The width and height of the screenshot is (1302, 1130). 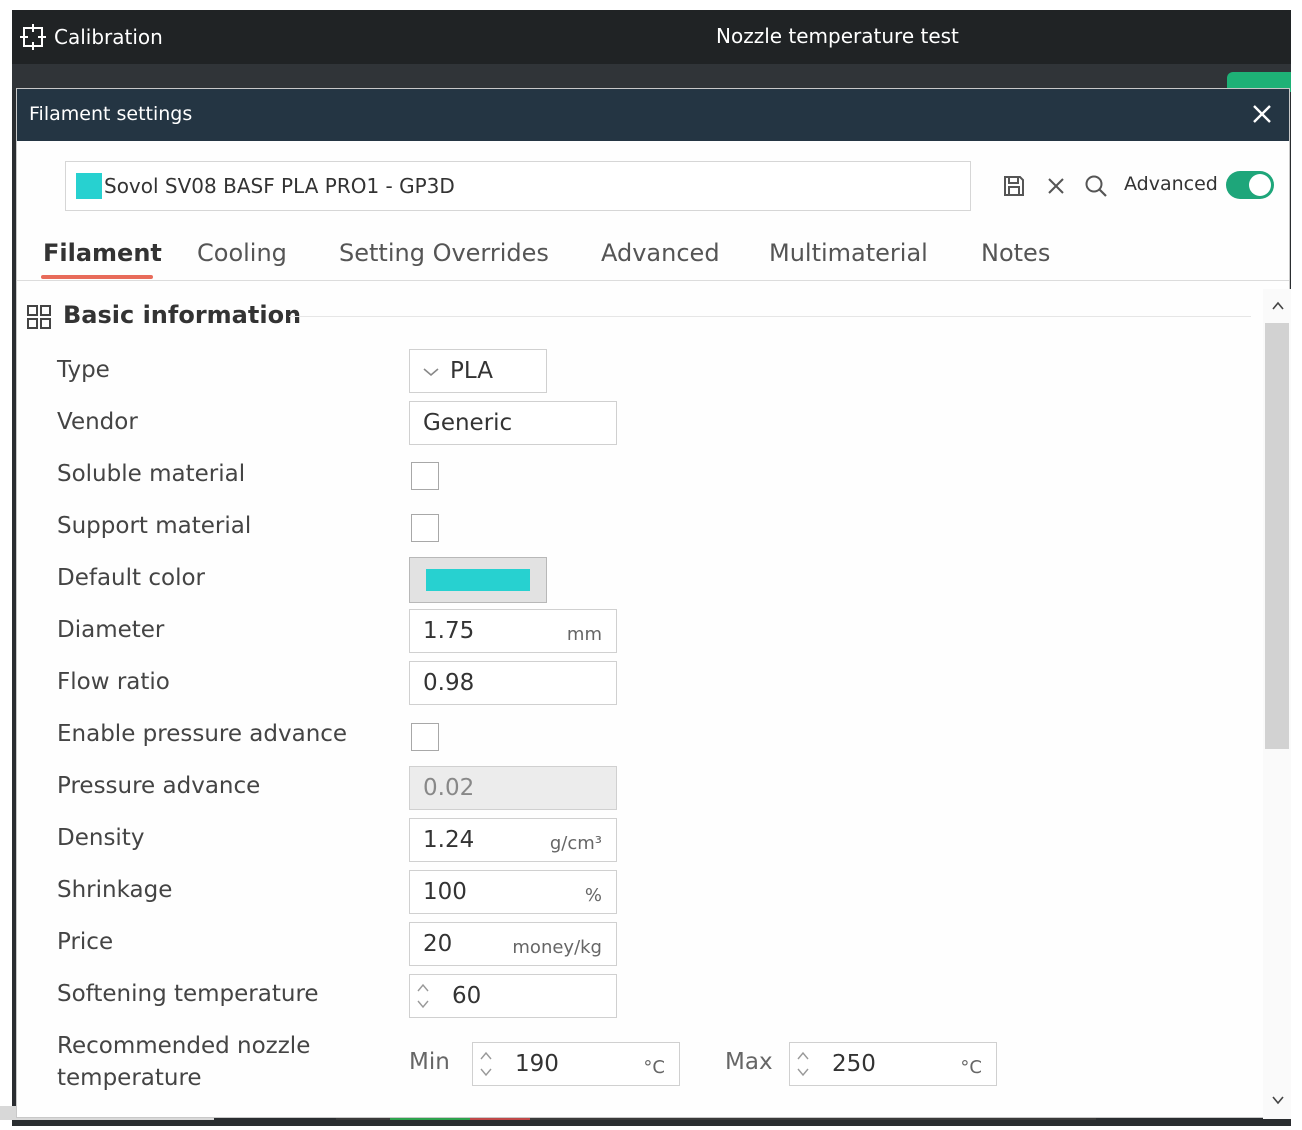 What do you see at coordinates (518, 186) in the screenshot?
I see `preset-selector: Sovol SV08 BASF PLA PRO1 - GP3D` at bounding box center [518, 186].